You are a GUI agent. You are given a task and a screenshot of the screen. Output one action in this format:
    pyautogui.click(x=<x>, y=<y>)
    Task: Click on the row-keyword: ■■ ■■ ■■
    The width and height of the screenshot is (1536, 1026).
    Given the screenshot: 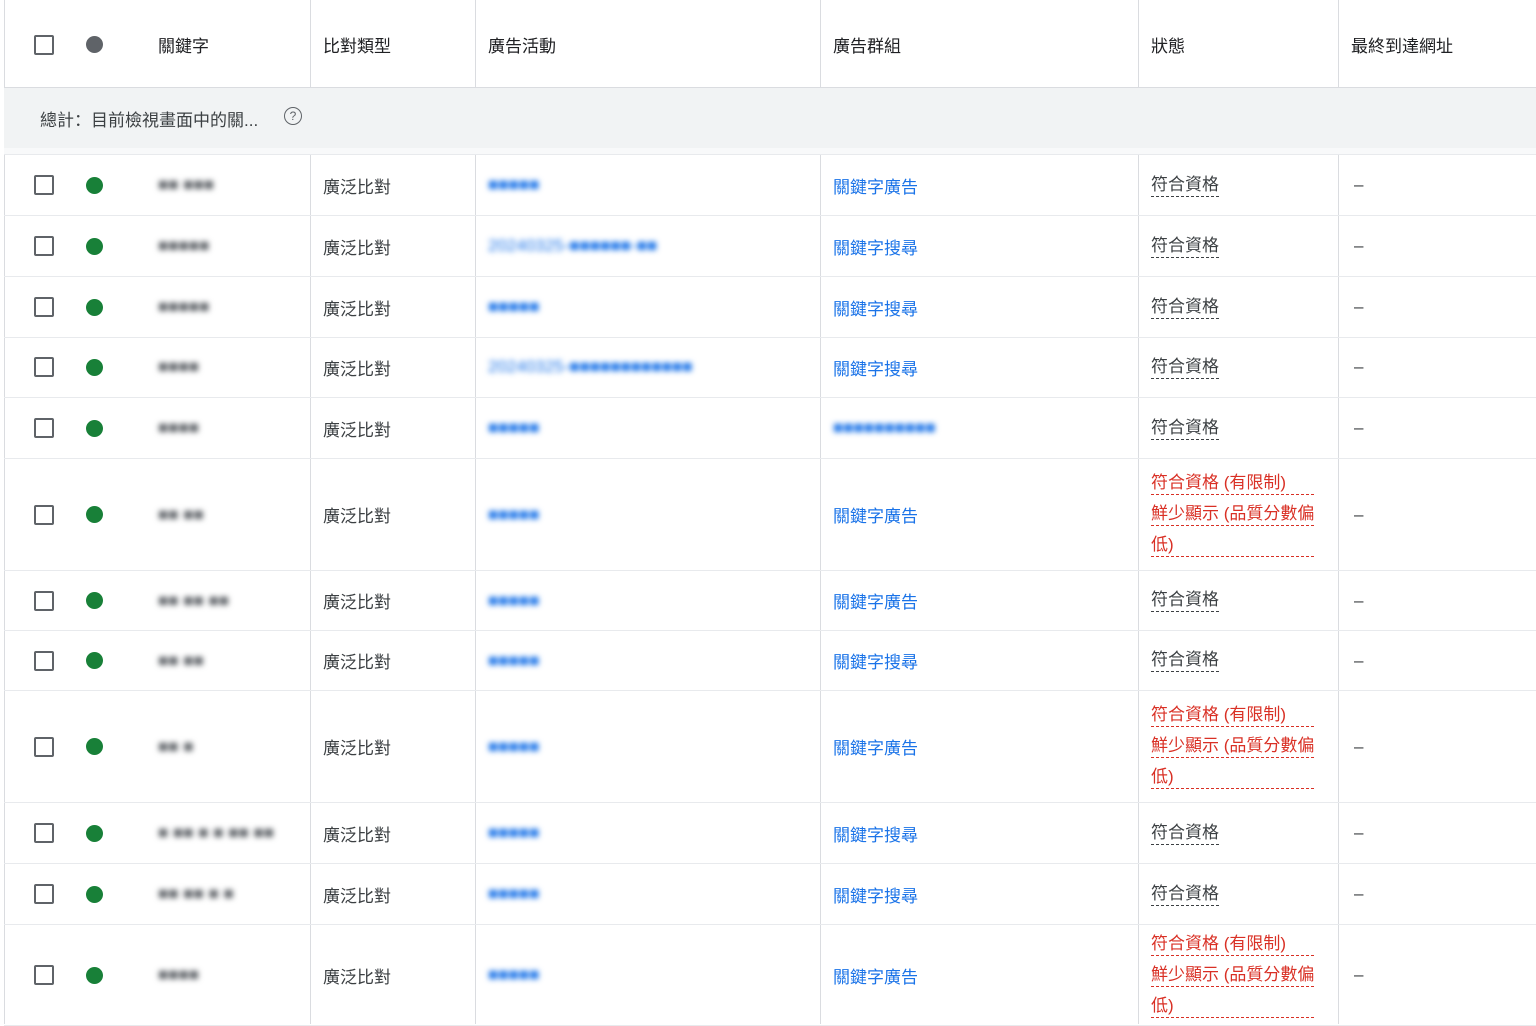 What is the action you would take?
    pyautogui.click(x=228, y=600)
    